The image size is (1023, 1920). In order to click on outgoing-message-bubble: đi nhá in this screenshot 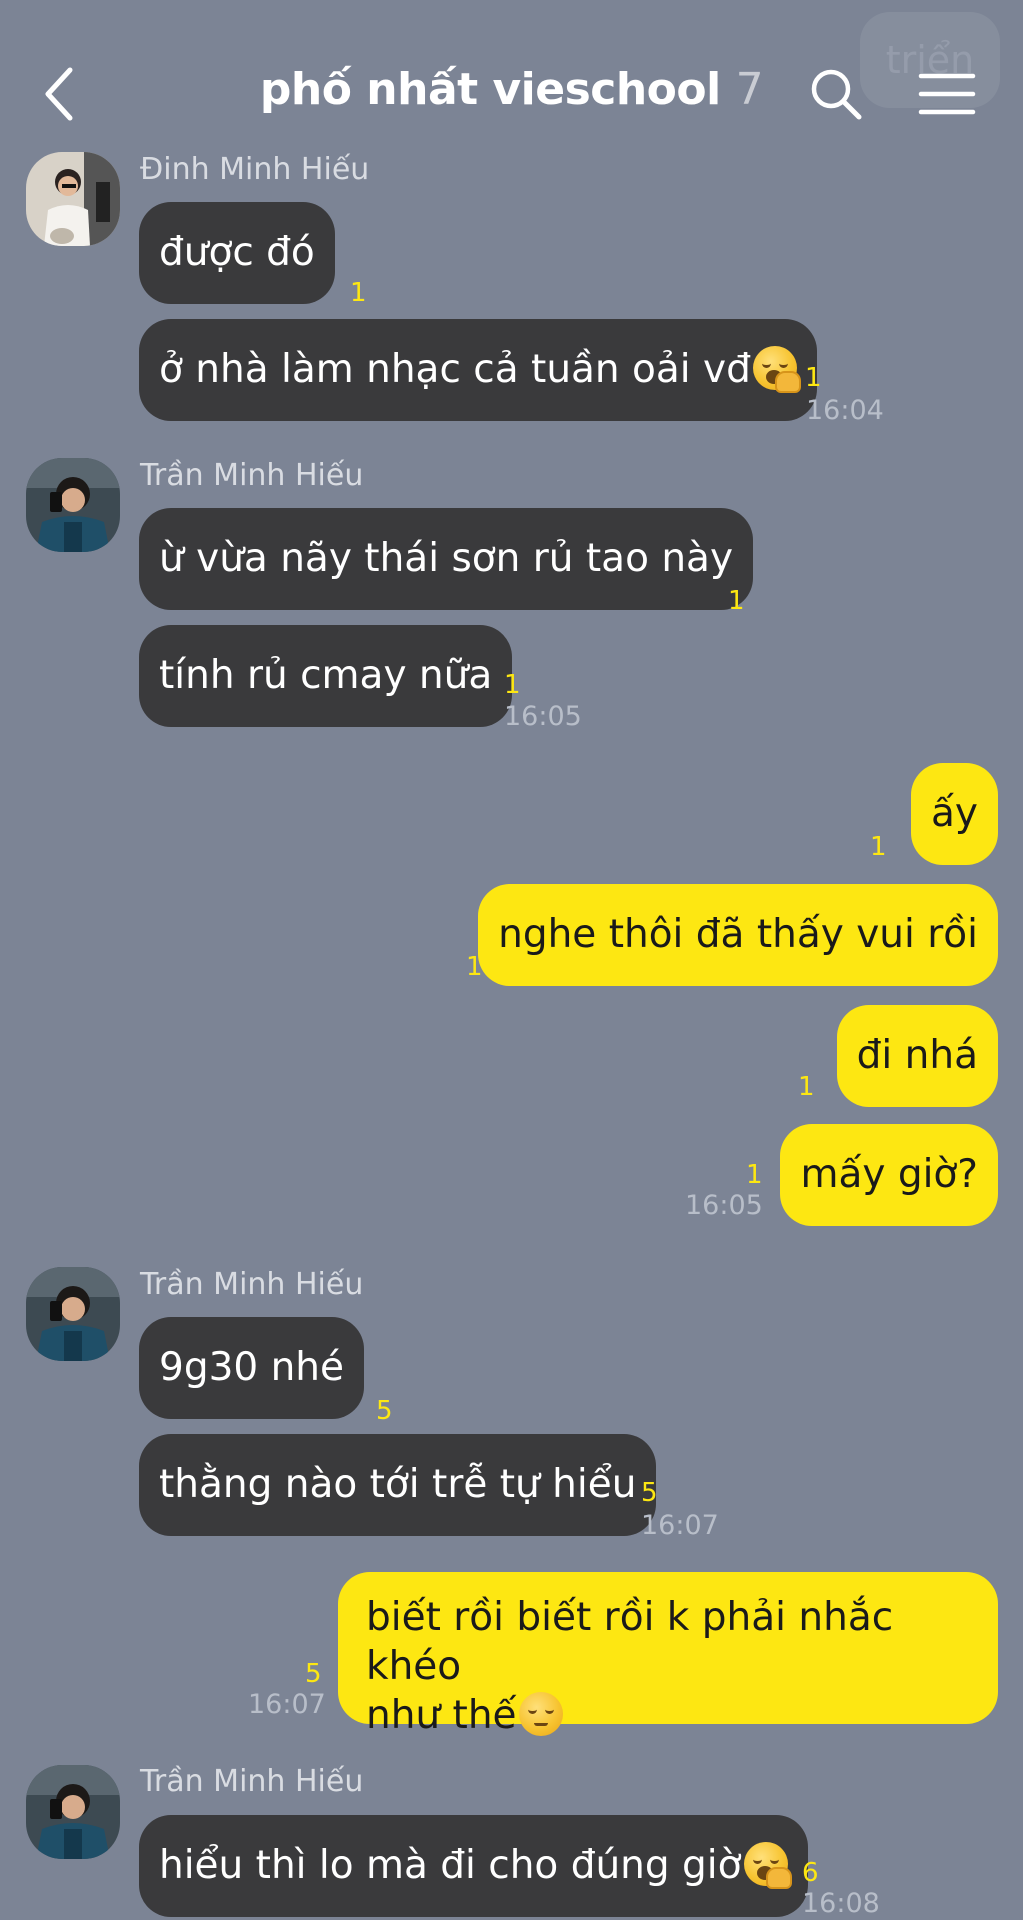, I will do `click(917, 1056)`.